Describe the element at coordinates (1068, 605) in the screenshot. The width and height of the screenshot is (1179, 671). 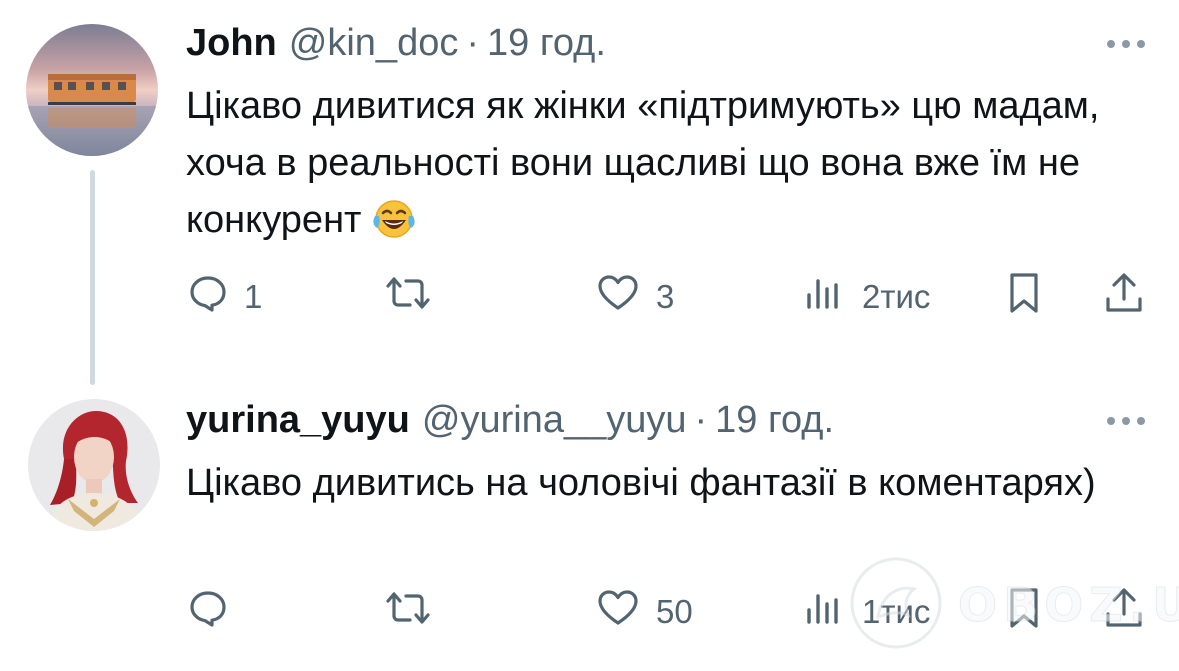
I see `watermark-text: OBOZ.UA` at that location.